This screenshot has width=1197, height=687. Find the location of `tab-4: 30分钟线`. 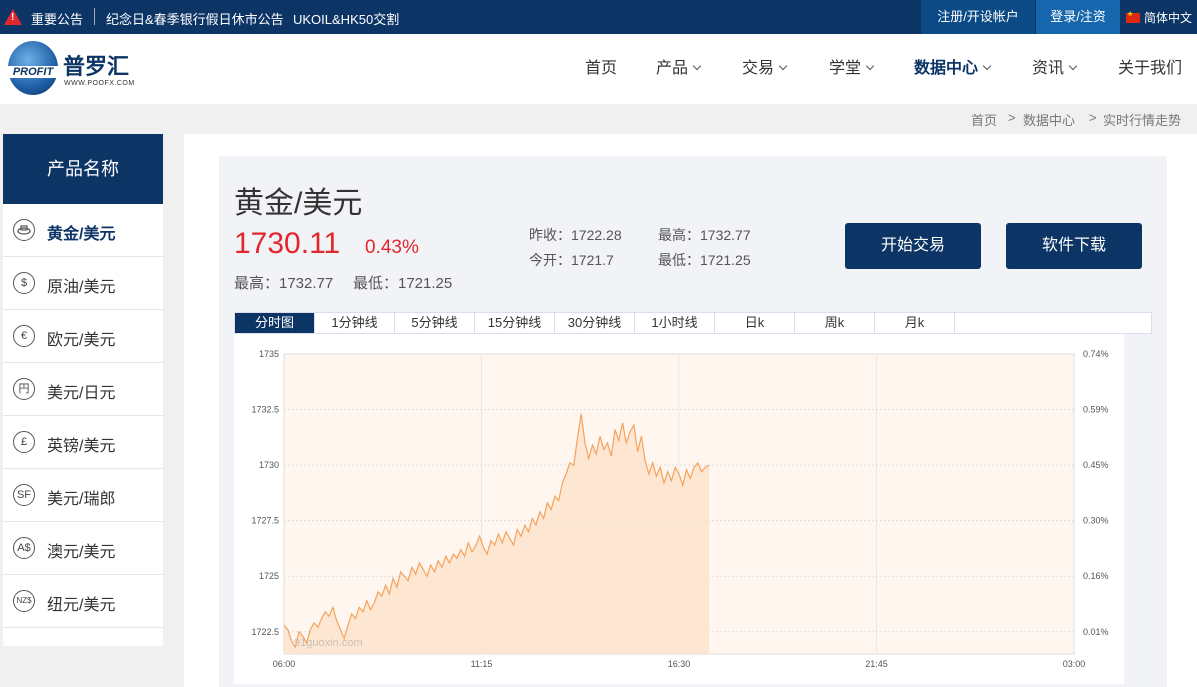

tab-4: 30分钟线 is located at coordinates (595, 323).